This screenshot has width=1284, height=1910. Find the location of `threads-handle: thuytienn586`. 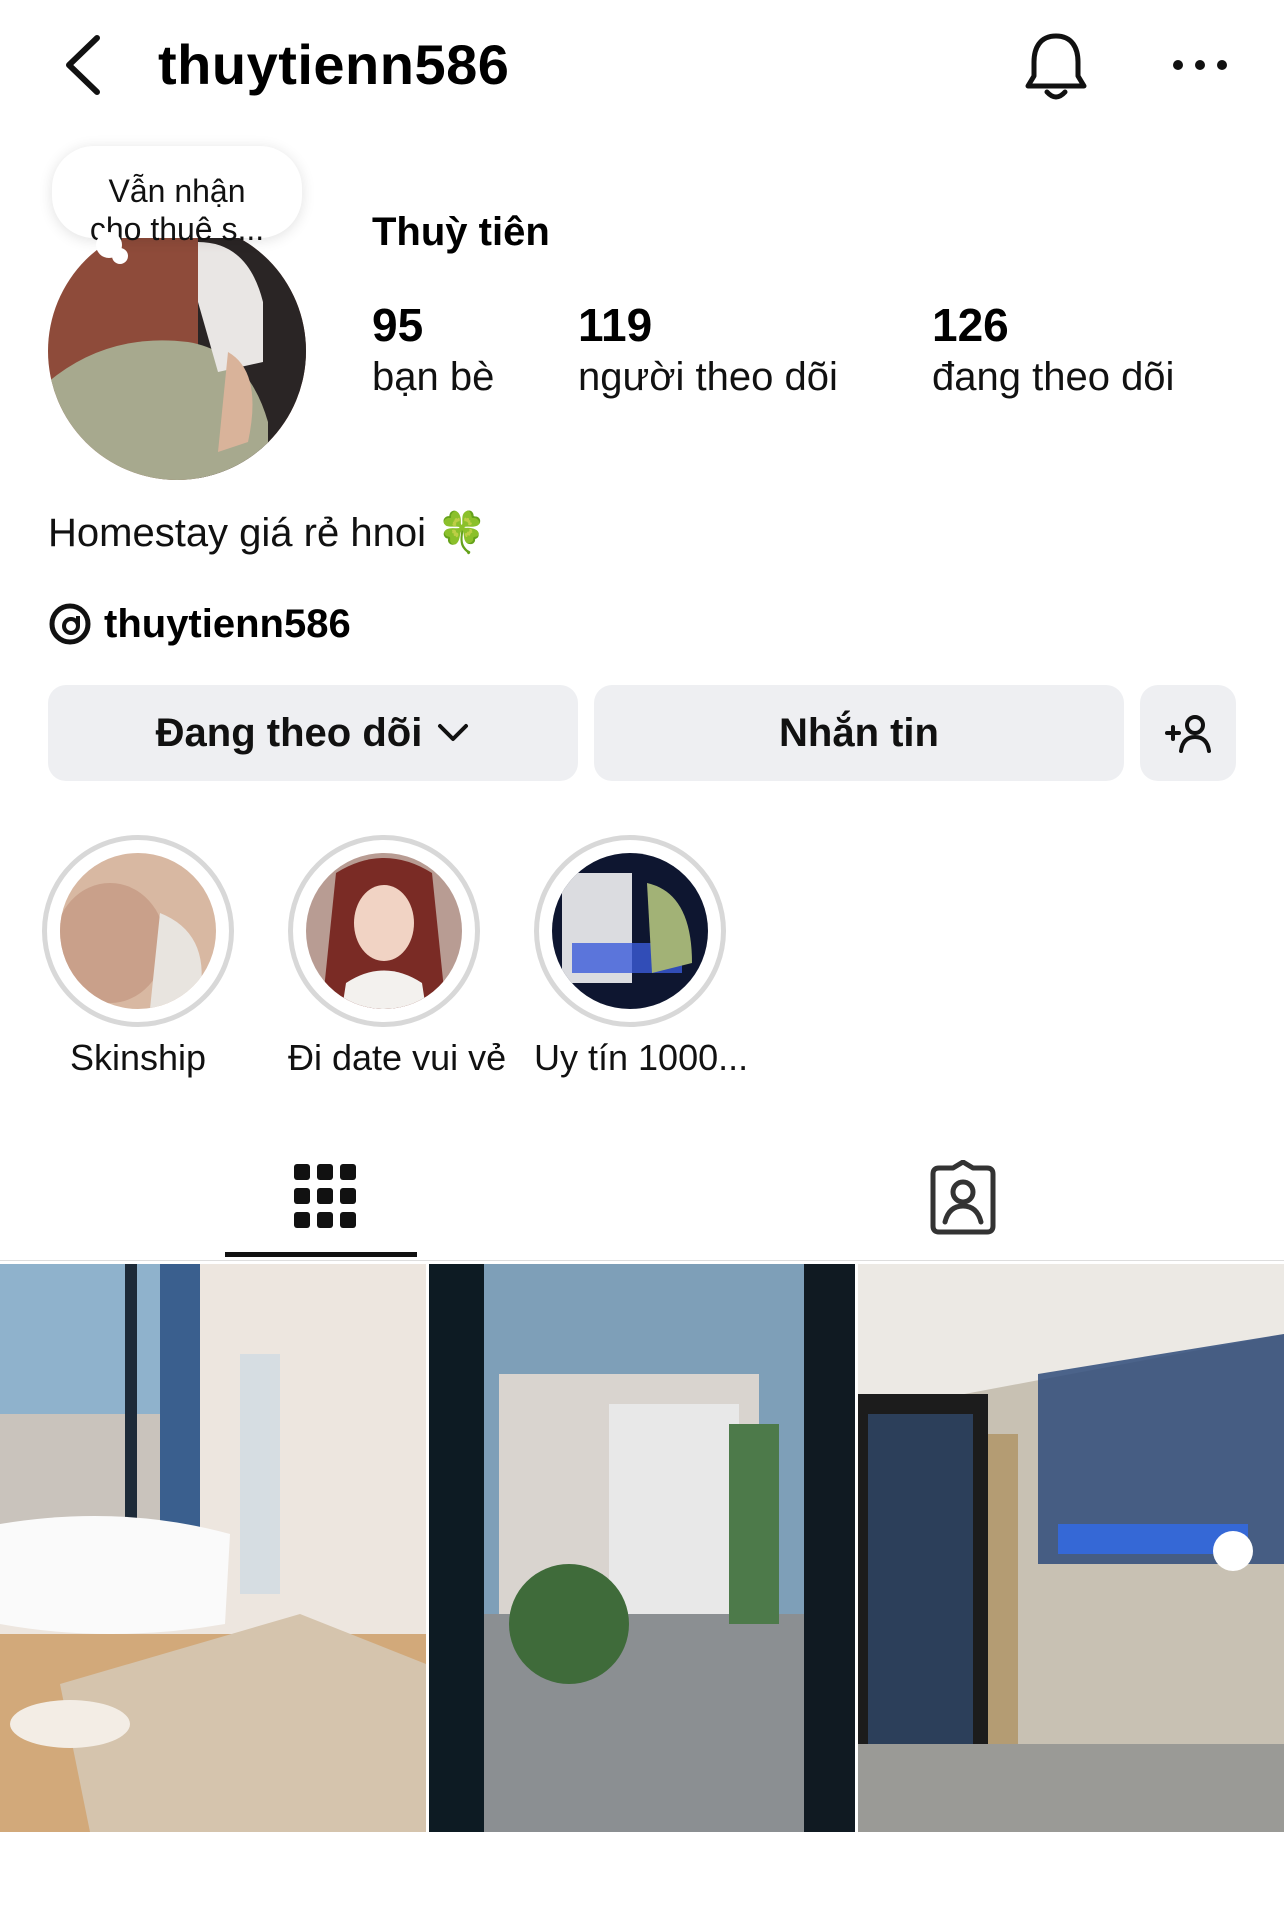

threads-handle: thuytienn586 is located at coordinates (227, 623).